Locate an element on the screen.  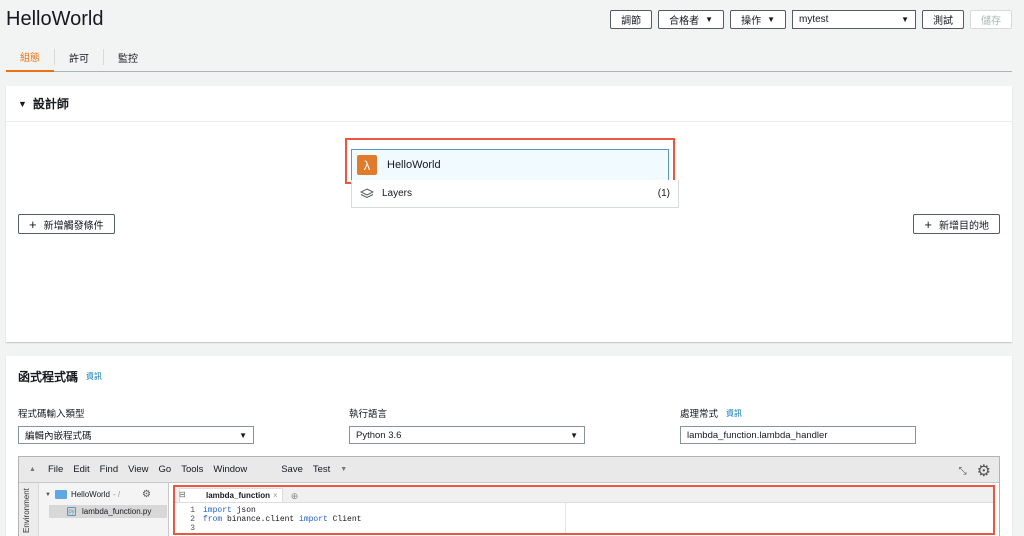
print-margin is located at coordinates (565, 518).